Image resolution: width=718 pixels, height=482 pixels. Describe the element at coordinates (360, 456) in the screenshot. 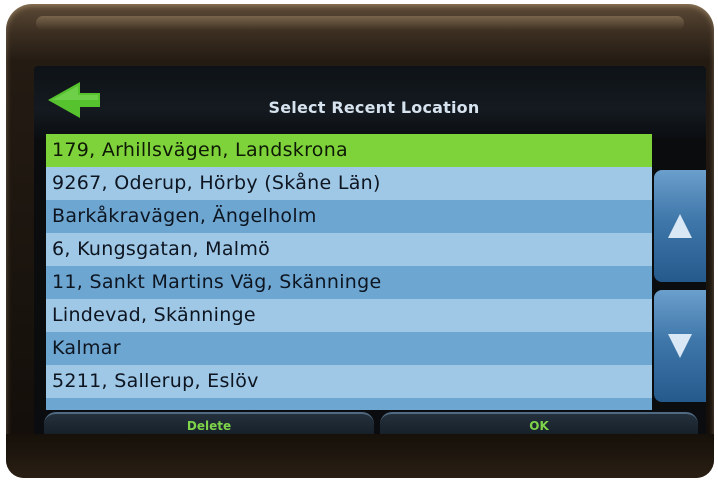

I see `device-bottom-bezel` at that location.